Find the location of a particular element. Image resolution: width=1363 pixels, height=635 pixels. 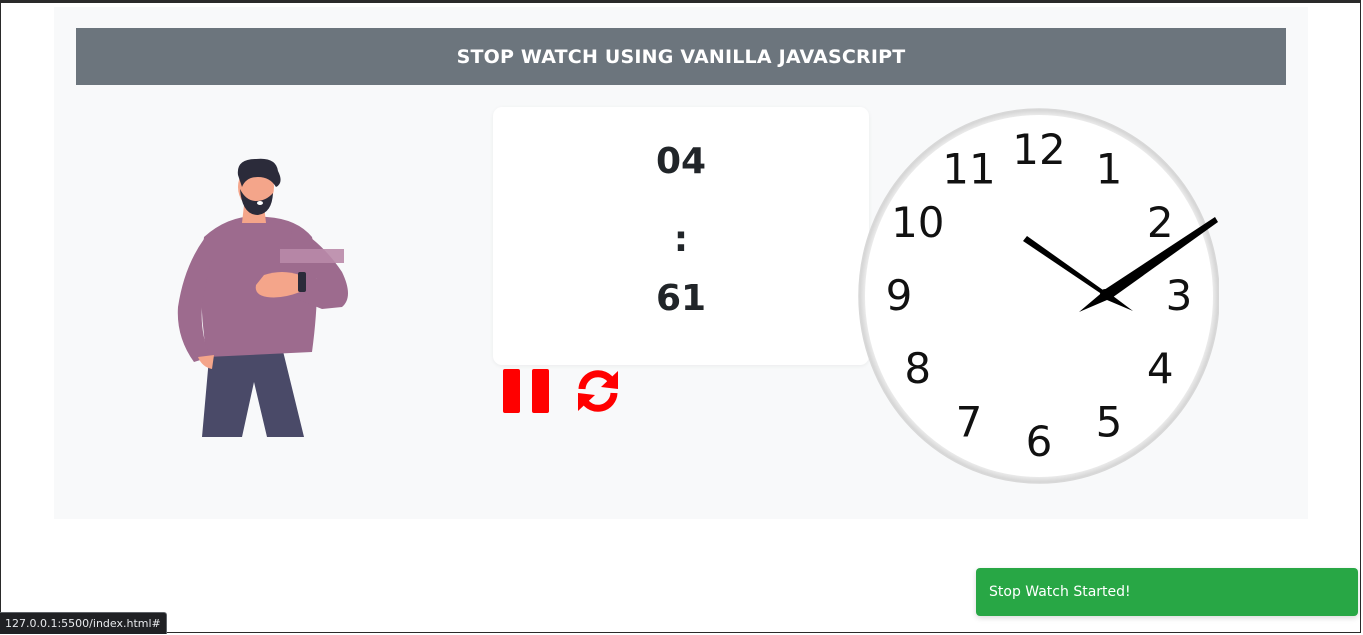

man-checking-watch-illustration is located at coordinates (262, 297).